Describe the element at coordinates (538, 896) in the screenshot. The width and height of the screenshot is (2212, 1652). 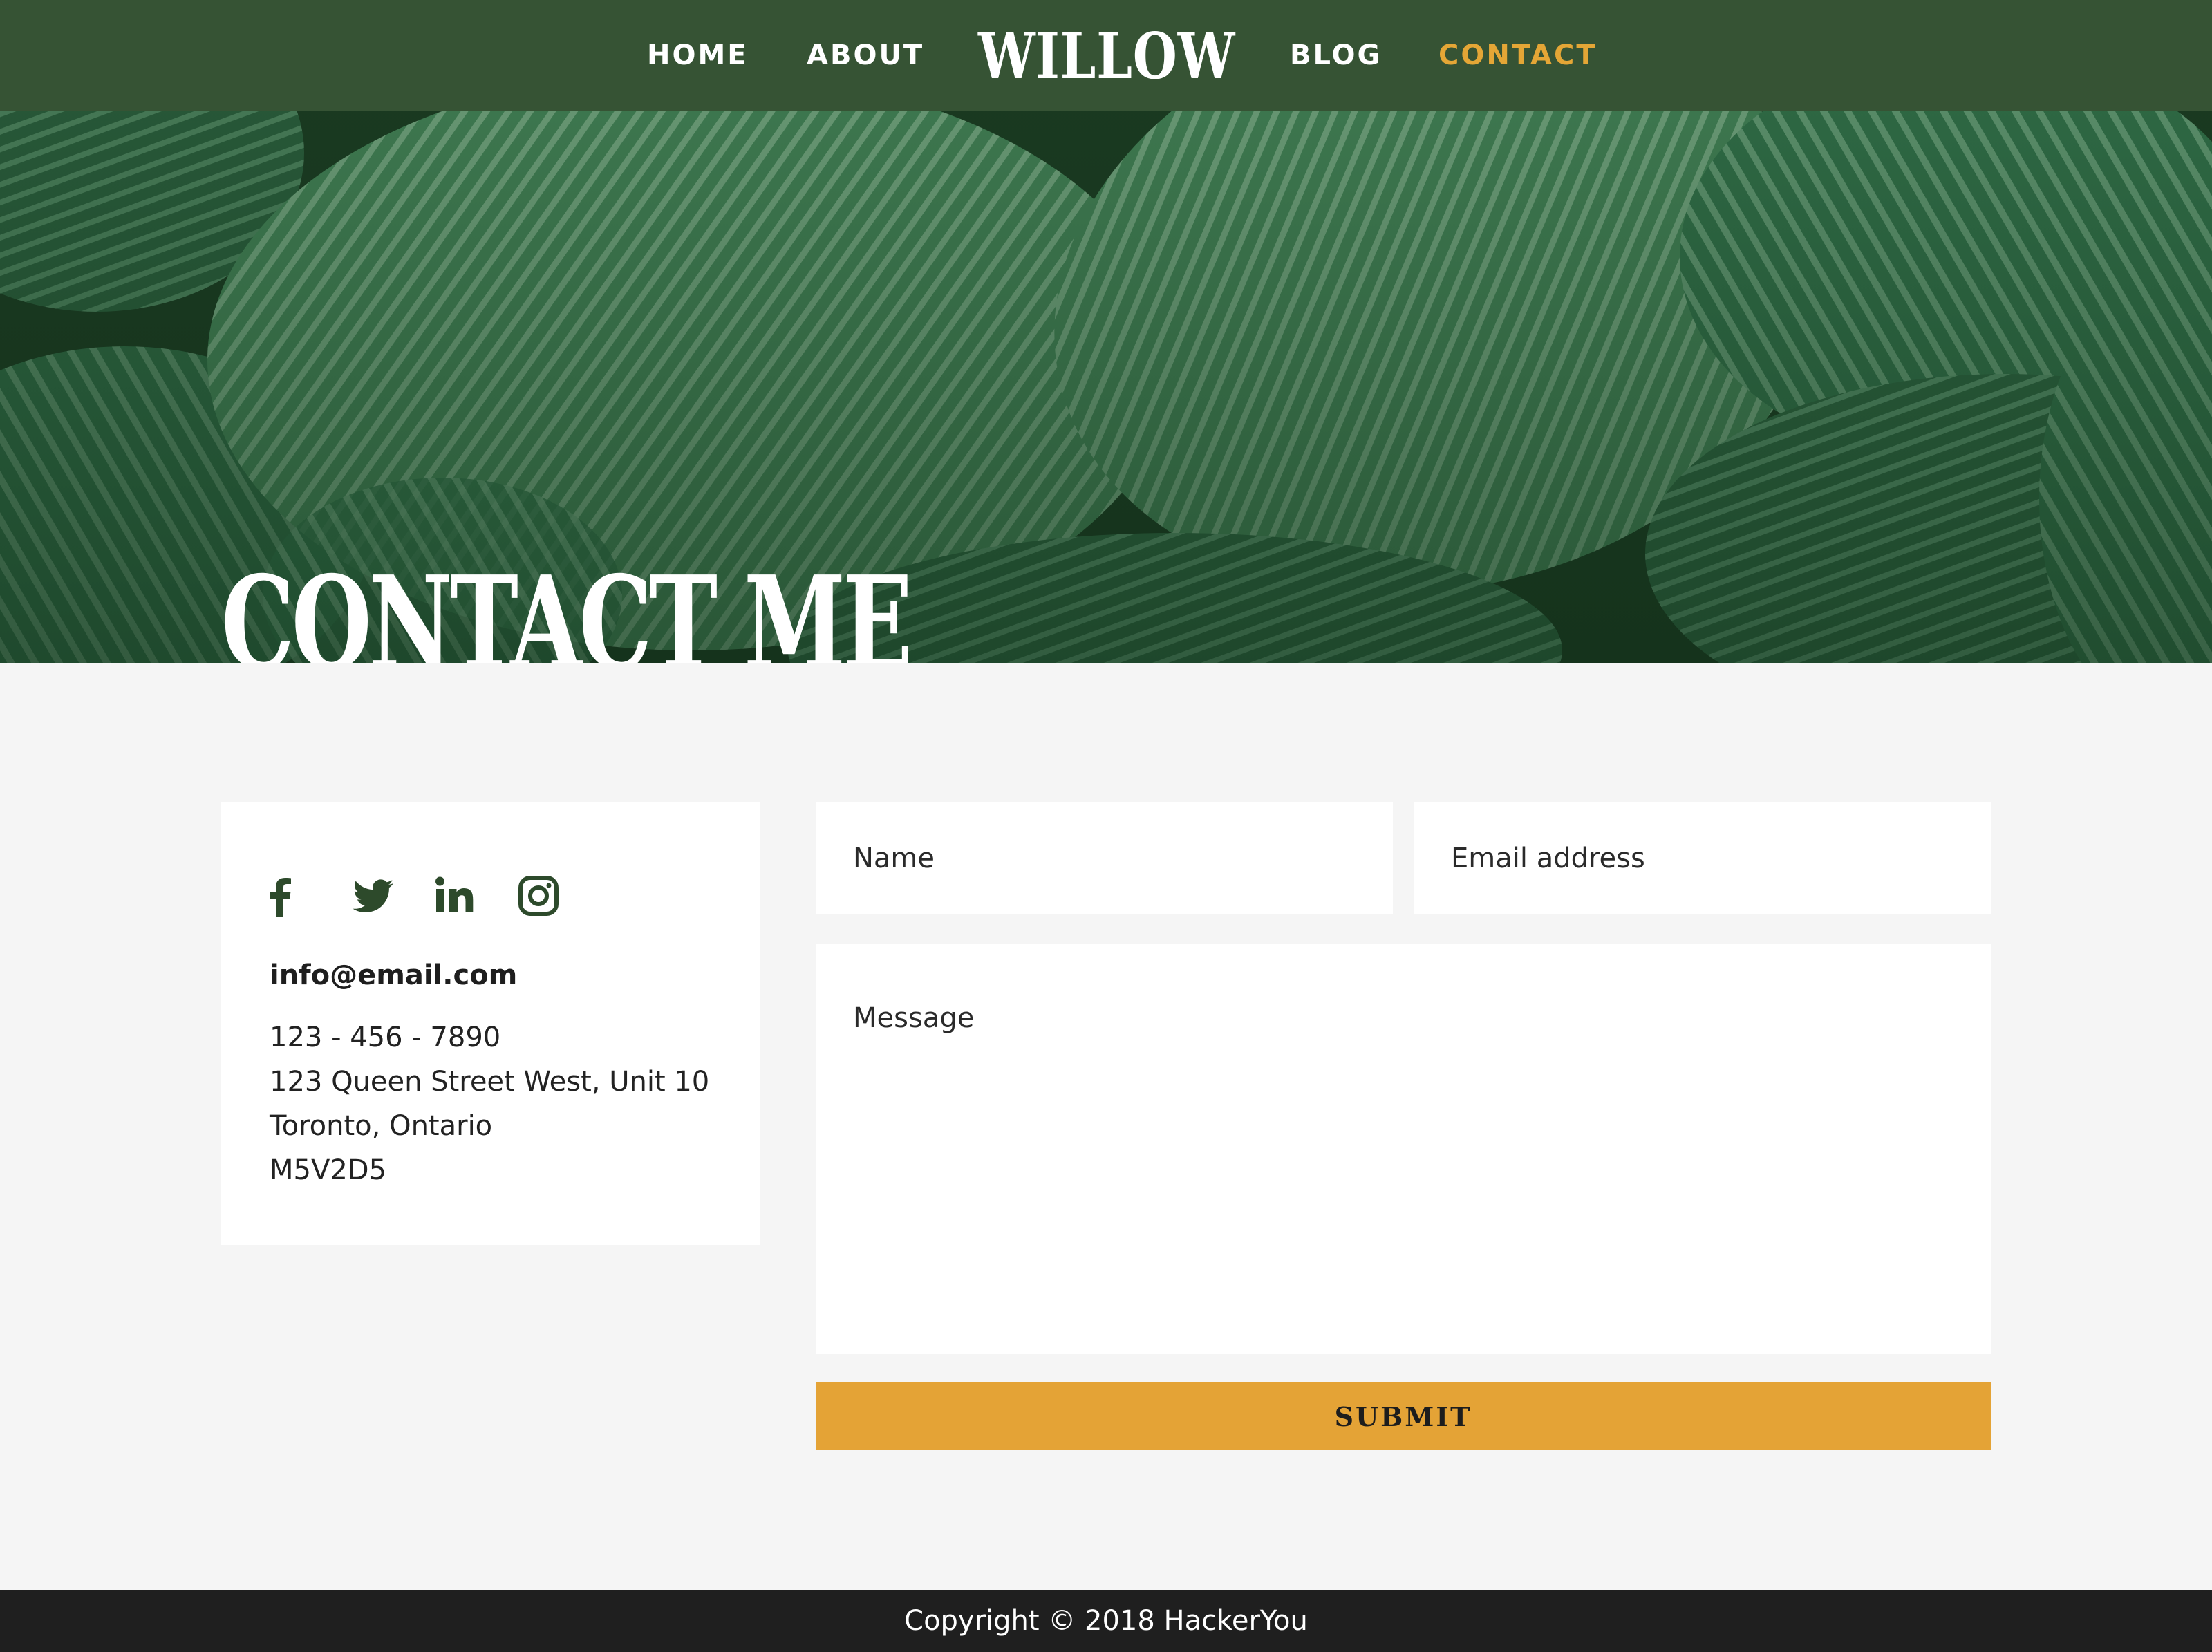
I see `instagram-icon` at that location.